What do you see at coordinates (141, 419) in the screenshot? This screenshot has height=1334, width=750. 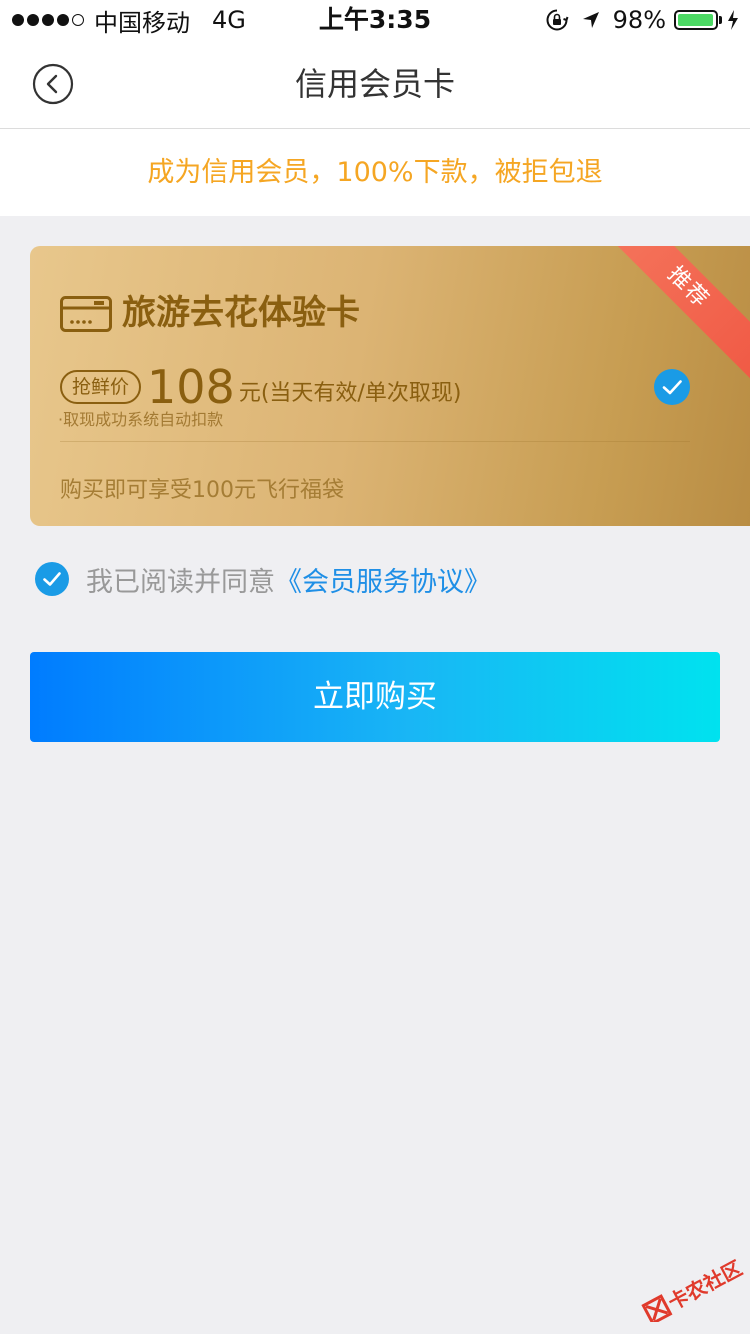 I see `price-note: ·取现成功系统自动扣款` at bounding box center [141, 419].